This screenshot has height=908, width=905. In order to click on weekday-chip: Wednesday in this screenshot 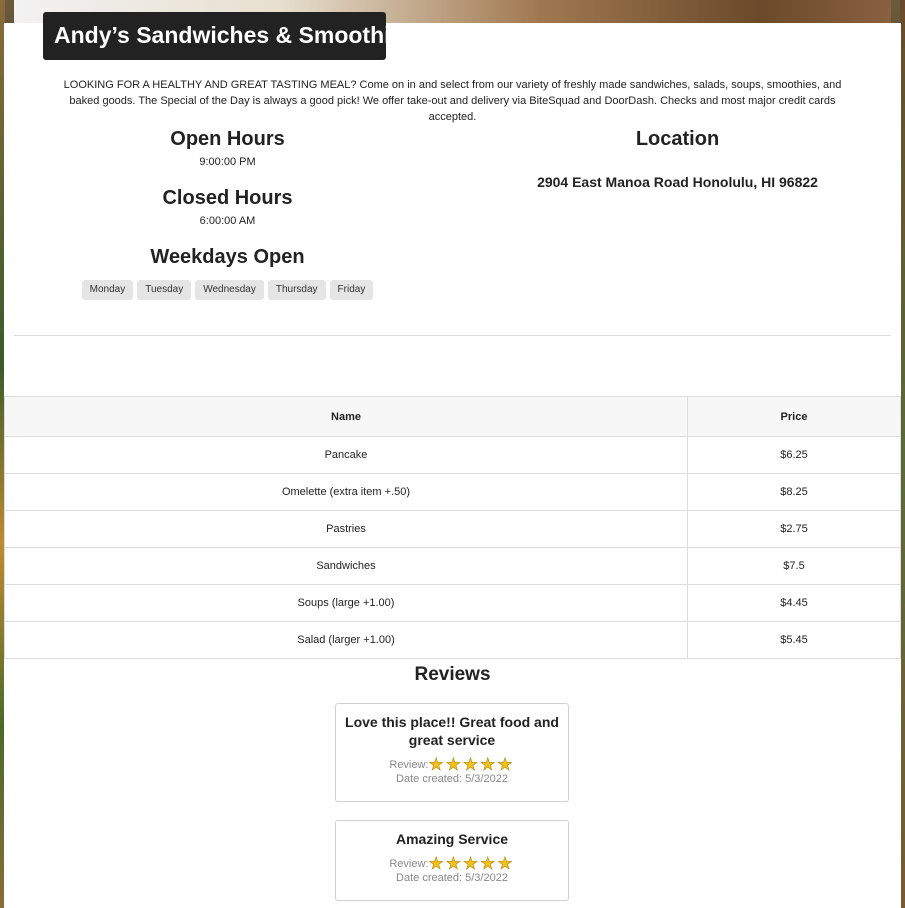, I will do `click(229, 290)`.